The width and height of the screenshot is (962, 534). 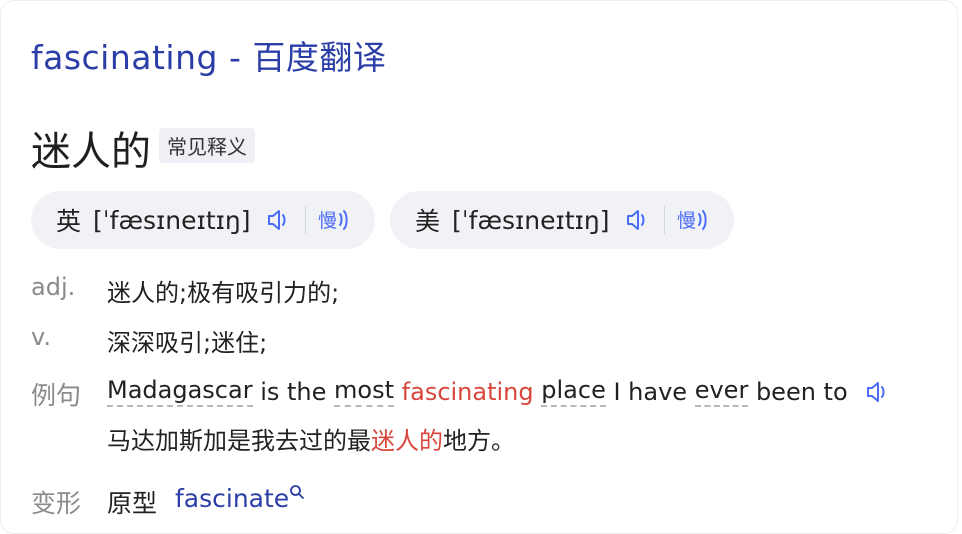 I want to click on variant-link: fascinate, so click(x=240, y=498).